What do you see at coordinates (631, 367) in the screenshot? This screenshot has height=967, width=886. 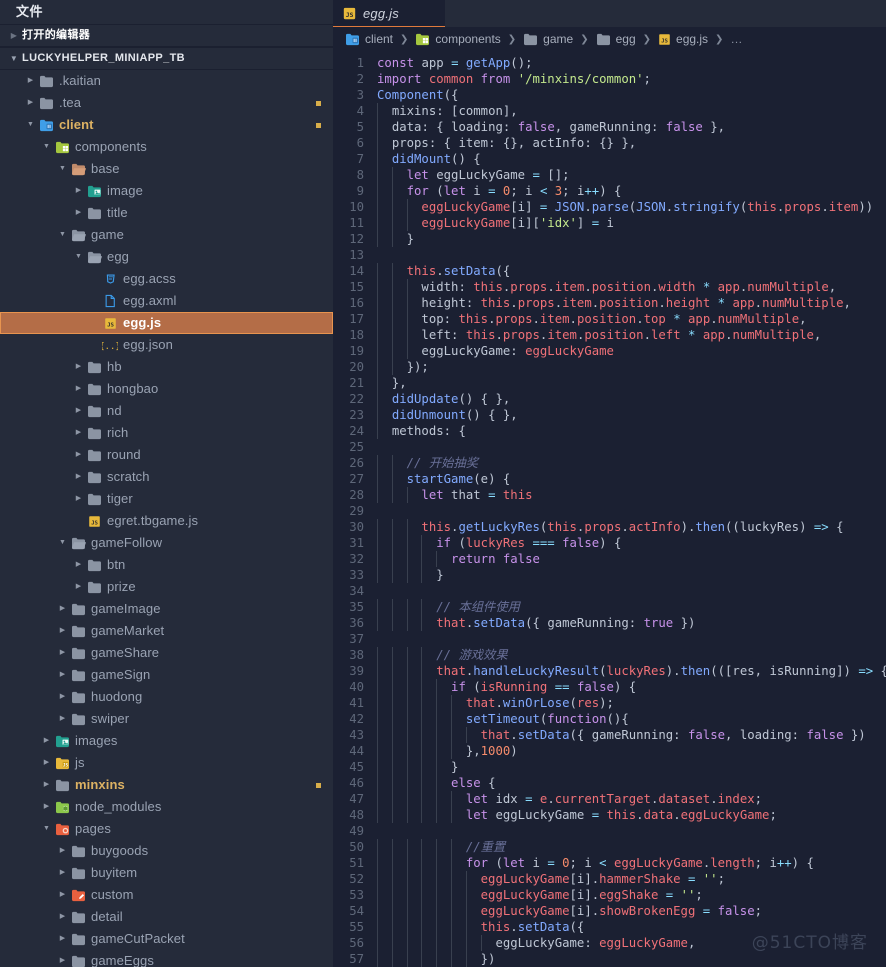 I see `code-line-content: });` at bounding box center [631, 367].